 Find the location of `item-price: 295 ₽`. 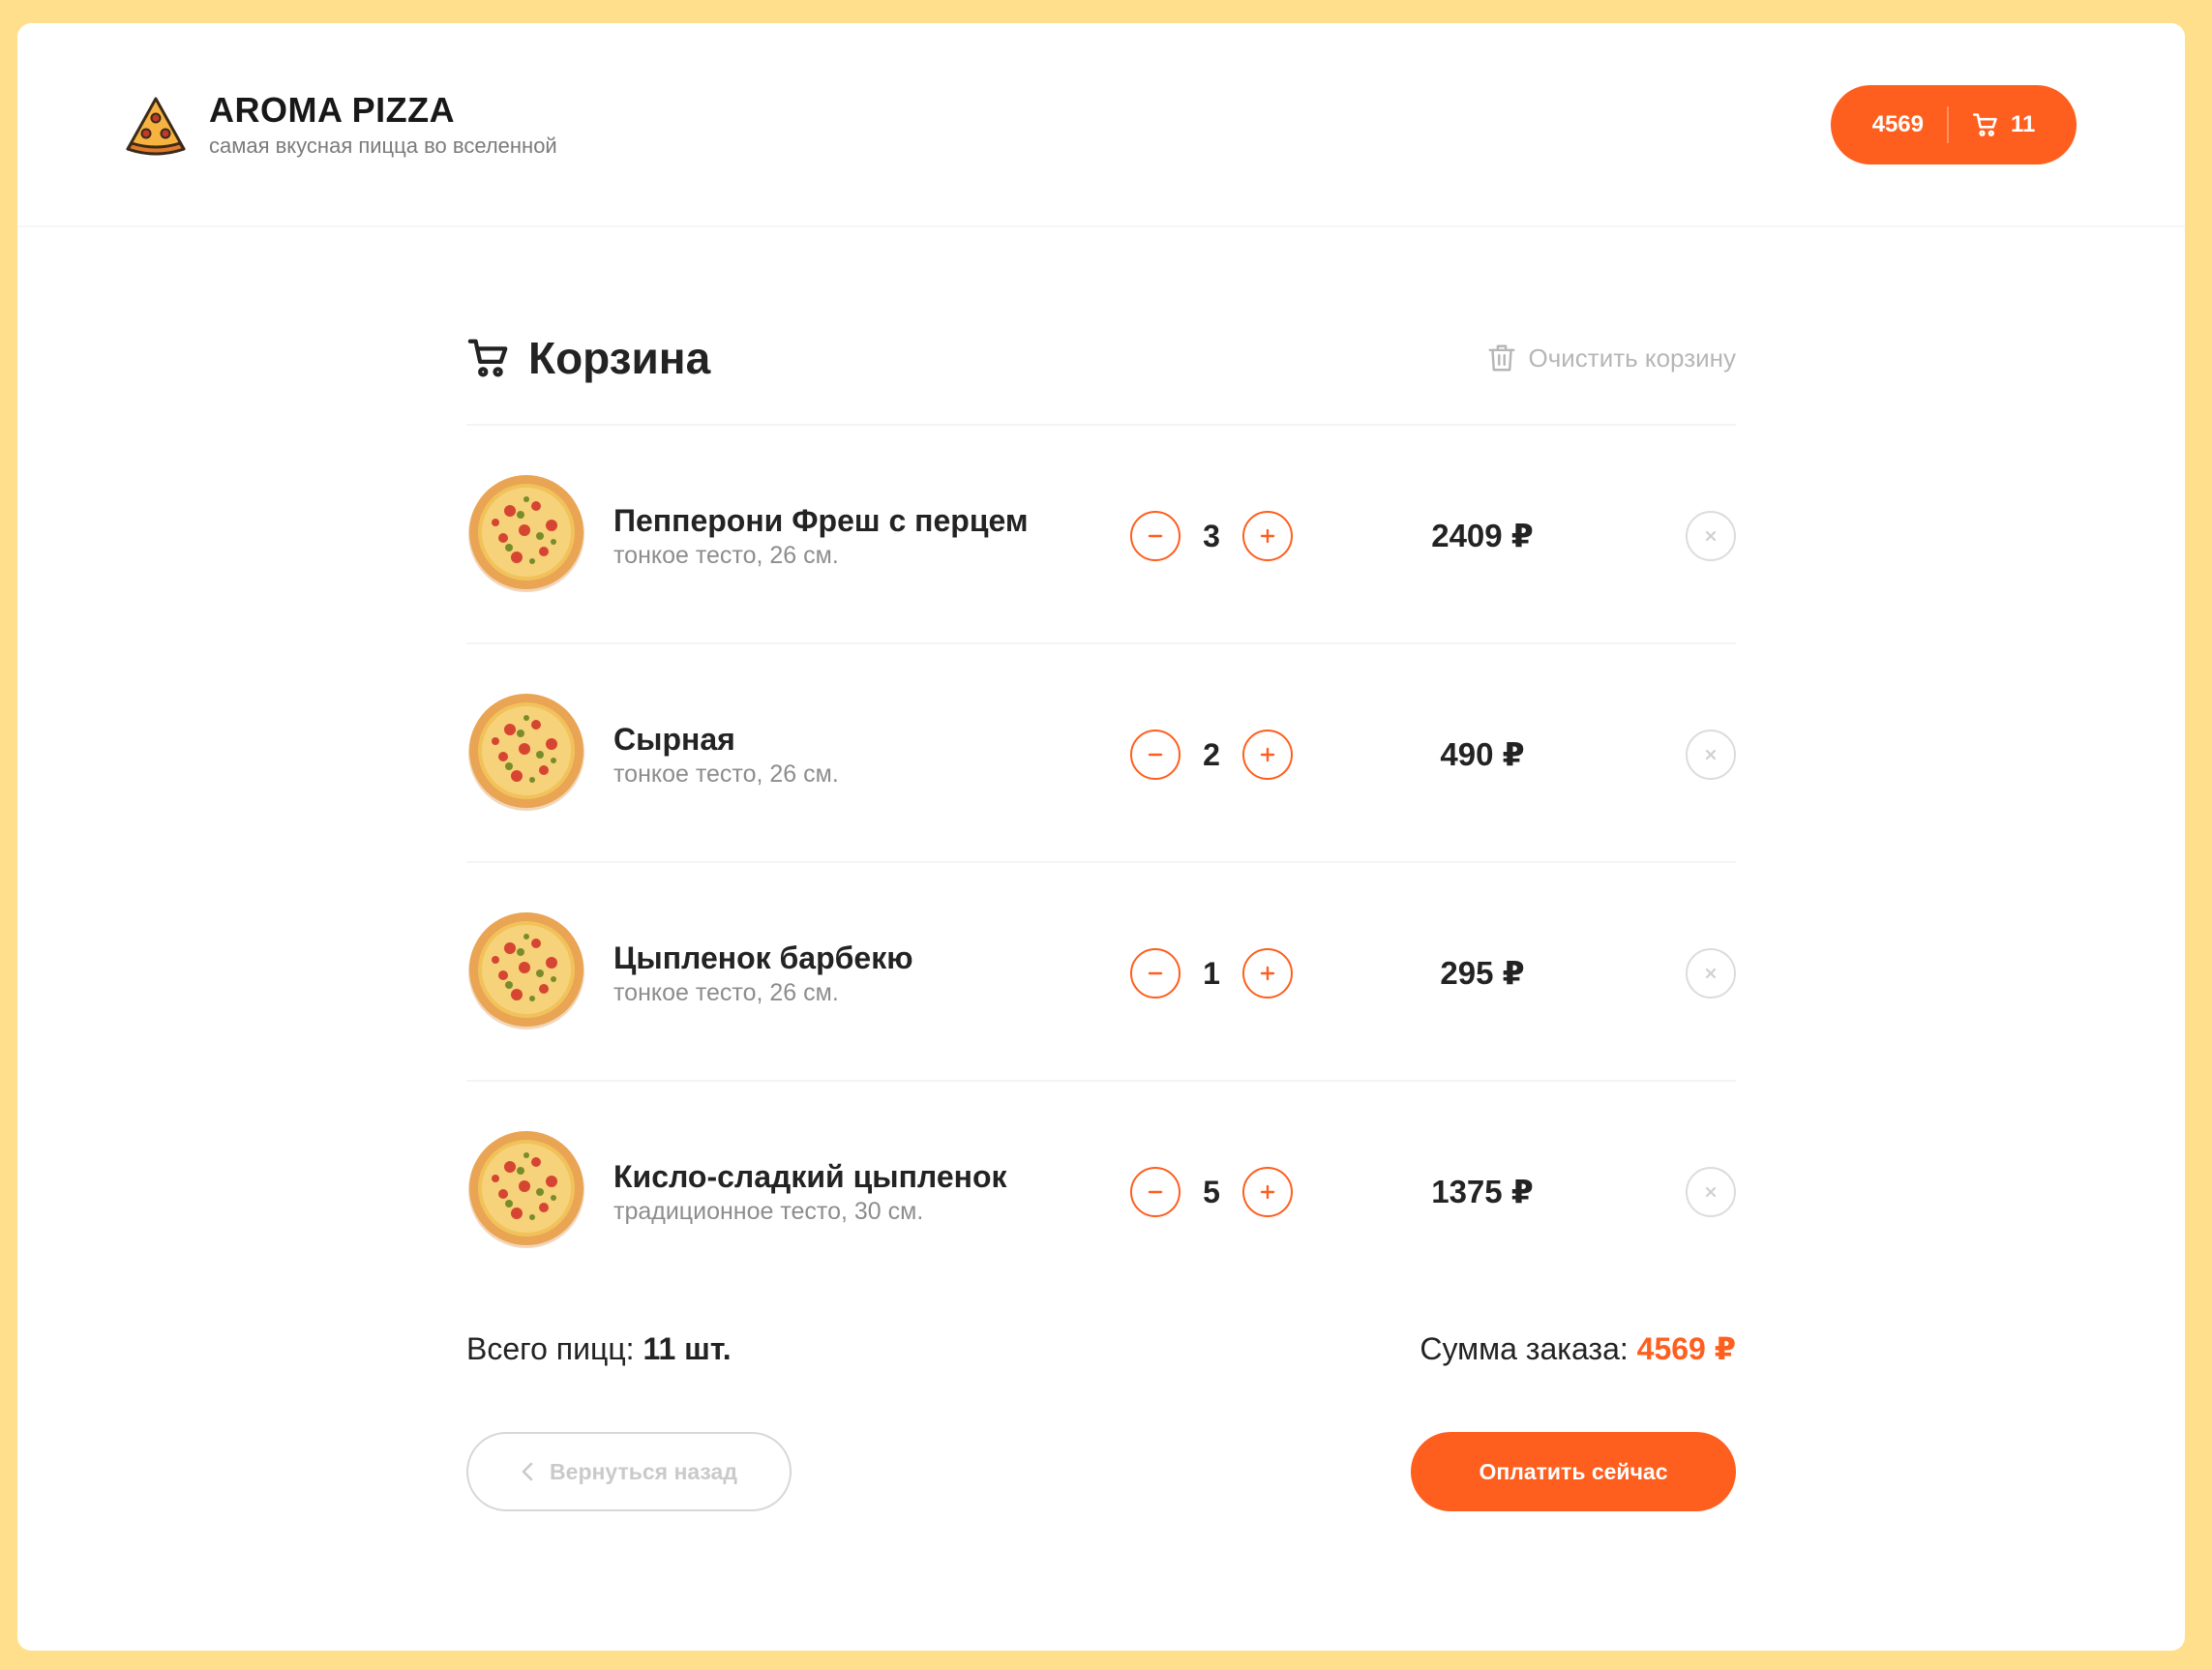

item-price: 295 ₽ is located at coordinates (1482, 973).